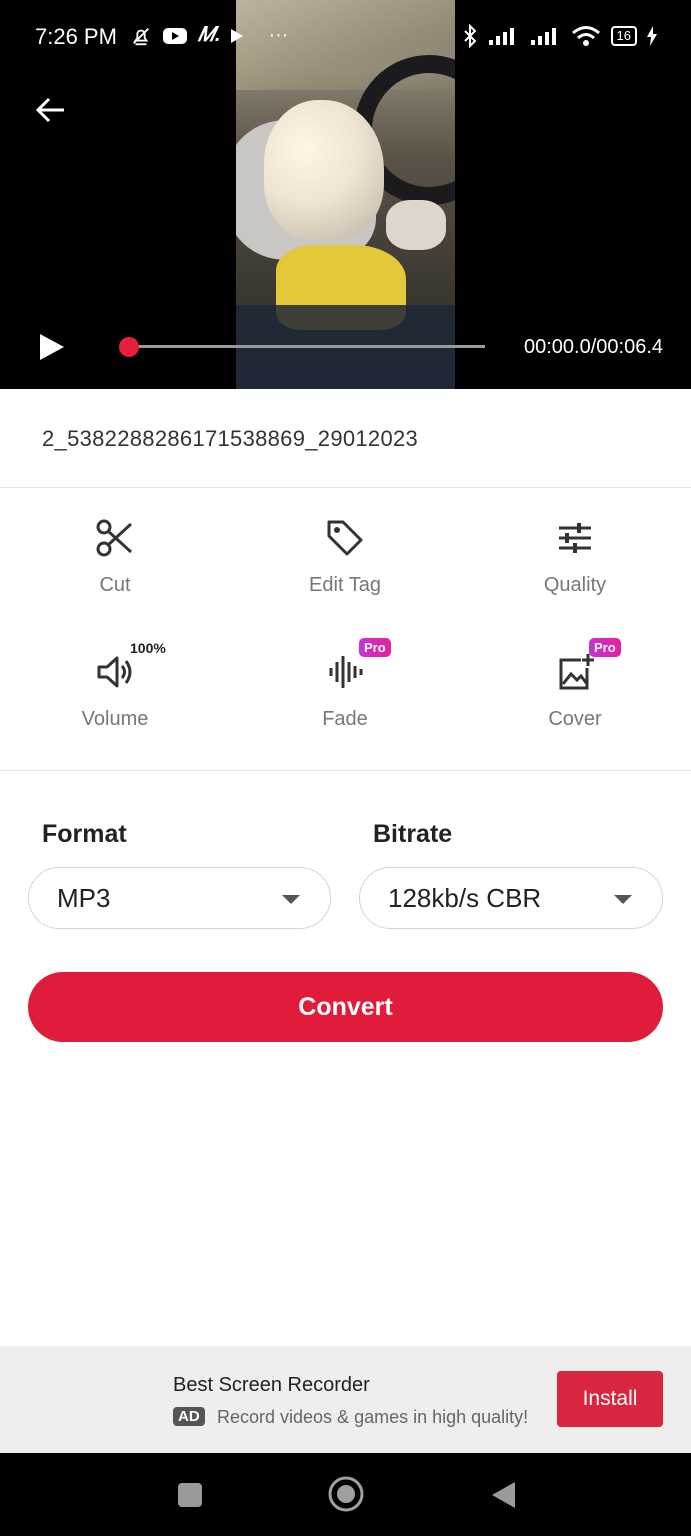  I want to click on format-label: Format, so click(84, 834).